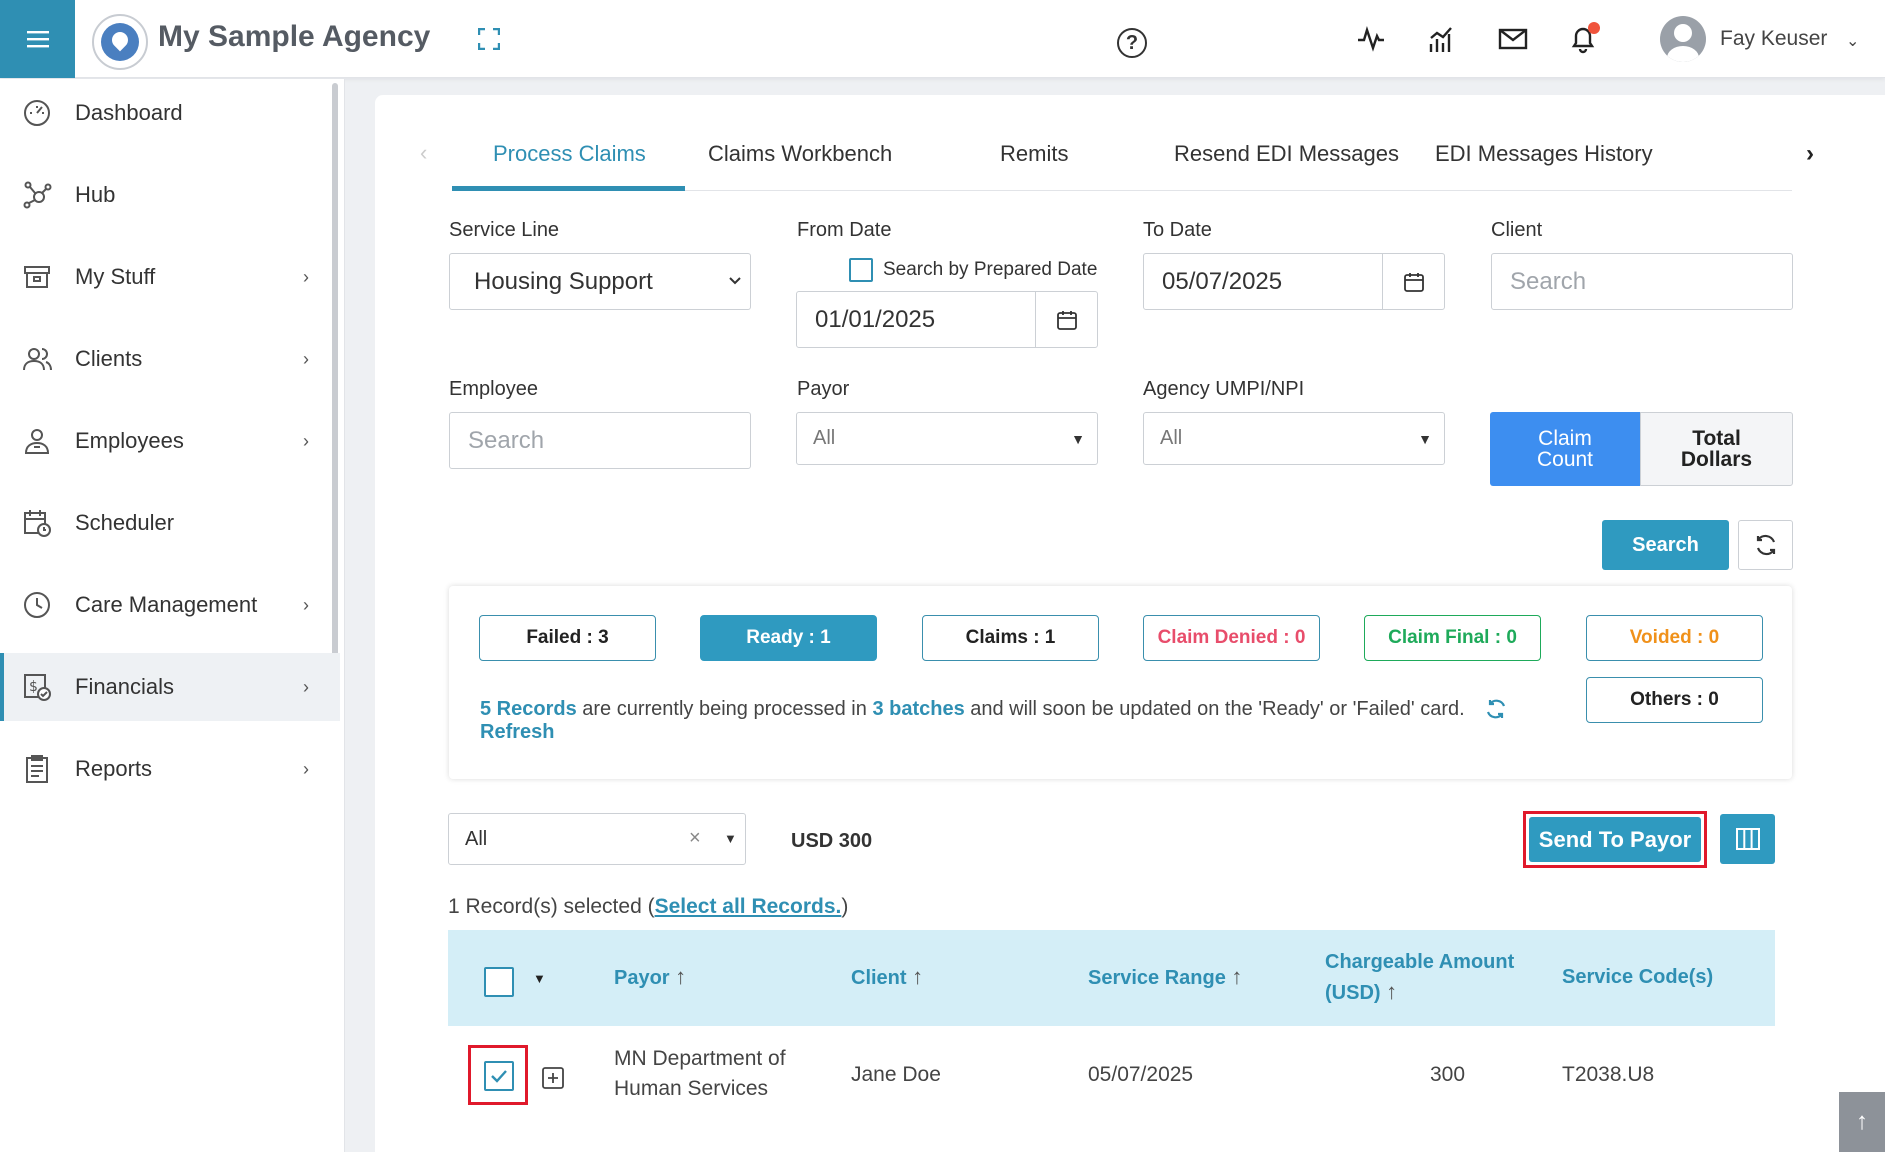  Describe the element at coordinates (551, 906) in the screenshot. I see `selection-count-text: 1 Record(s) selected (` at that location.